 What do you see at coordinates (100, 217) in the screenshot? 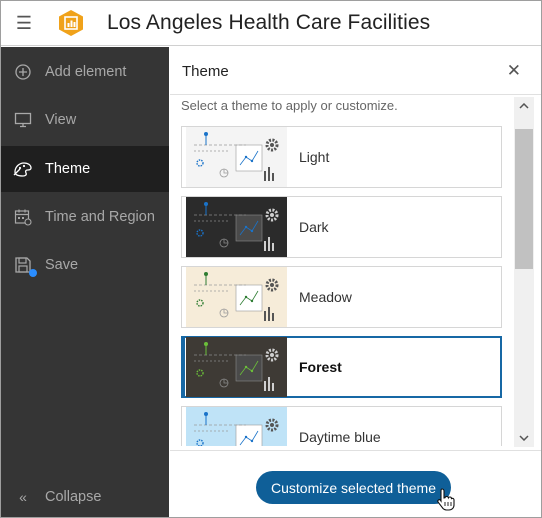
I see `sidebar-item-label: Time and Region` at bounding box center [100, 217].